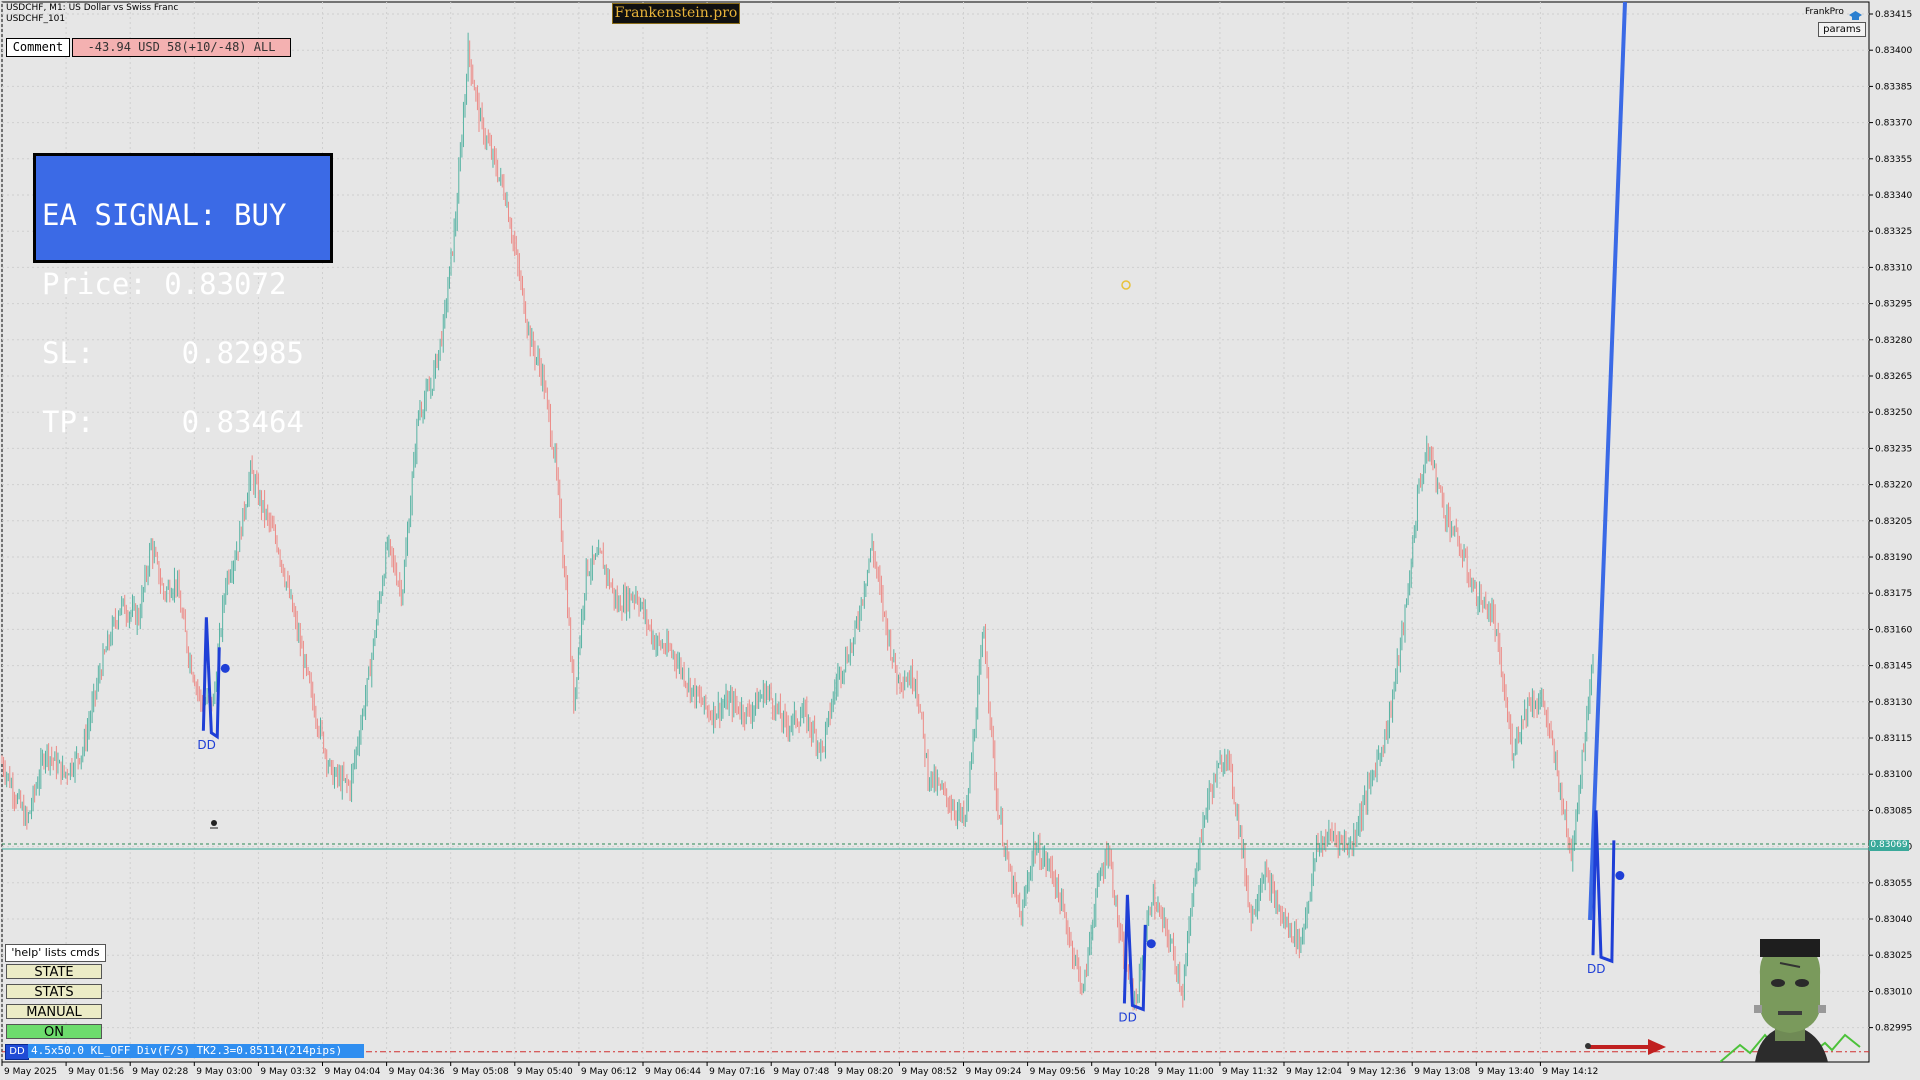  I want to click on comment-value: -43.94 USD 58(+10/-48) ALL, so click(181, 47).